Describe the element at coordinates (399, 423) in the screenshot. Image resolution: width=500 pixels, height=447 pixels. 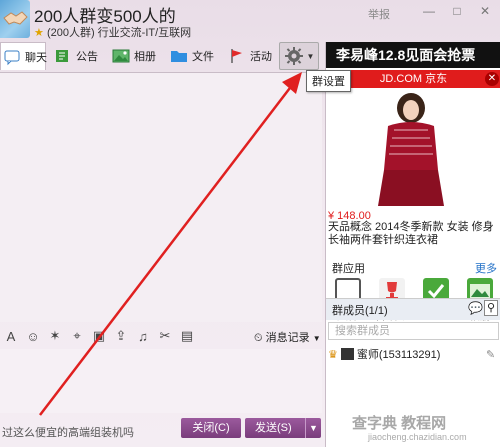
I see `watermark: 查字典 教程网` at that location.